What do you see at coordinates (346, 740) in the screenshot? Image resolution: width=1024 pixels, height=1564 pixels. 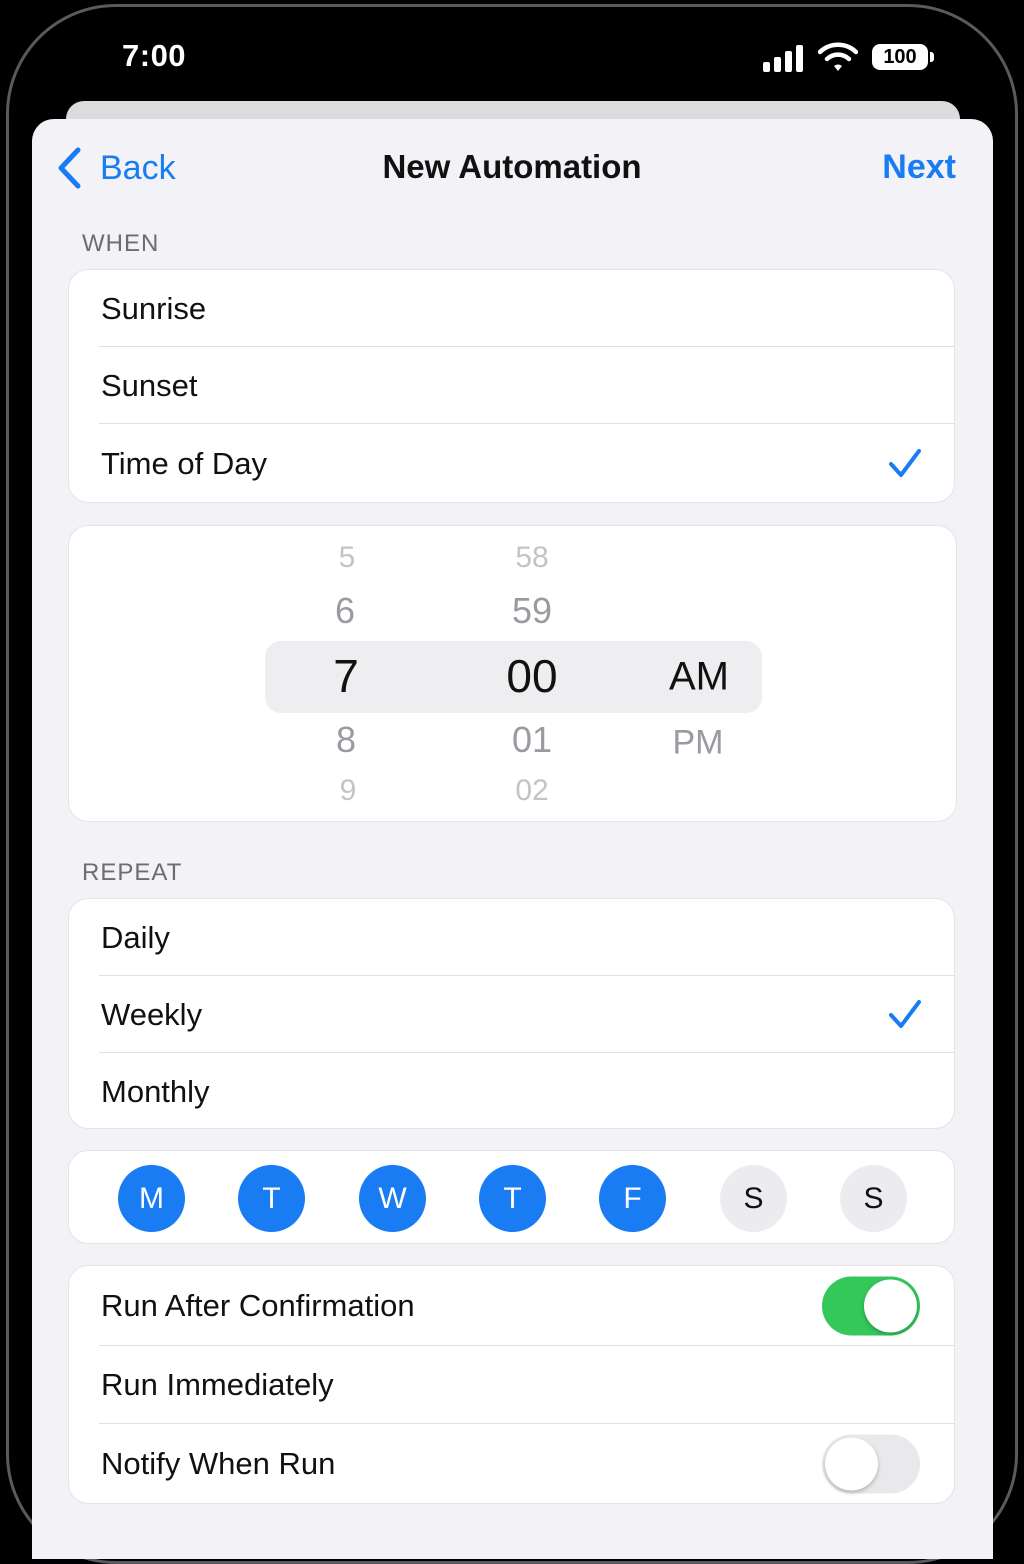 I see `hour-wheel-item: 8` at bounding box center [346, 740].